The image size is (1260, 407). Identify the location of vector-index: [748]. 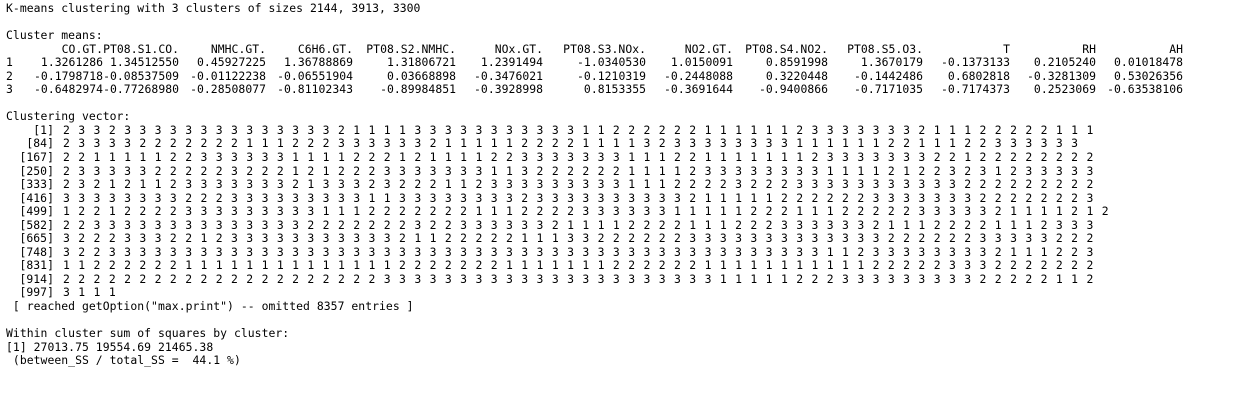
(36, 251).